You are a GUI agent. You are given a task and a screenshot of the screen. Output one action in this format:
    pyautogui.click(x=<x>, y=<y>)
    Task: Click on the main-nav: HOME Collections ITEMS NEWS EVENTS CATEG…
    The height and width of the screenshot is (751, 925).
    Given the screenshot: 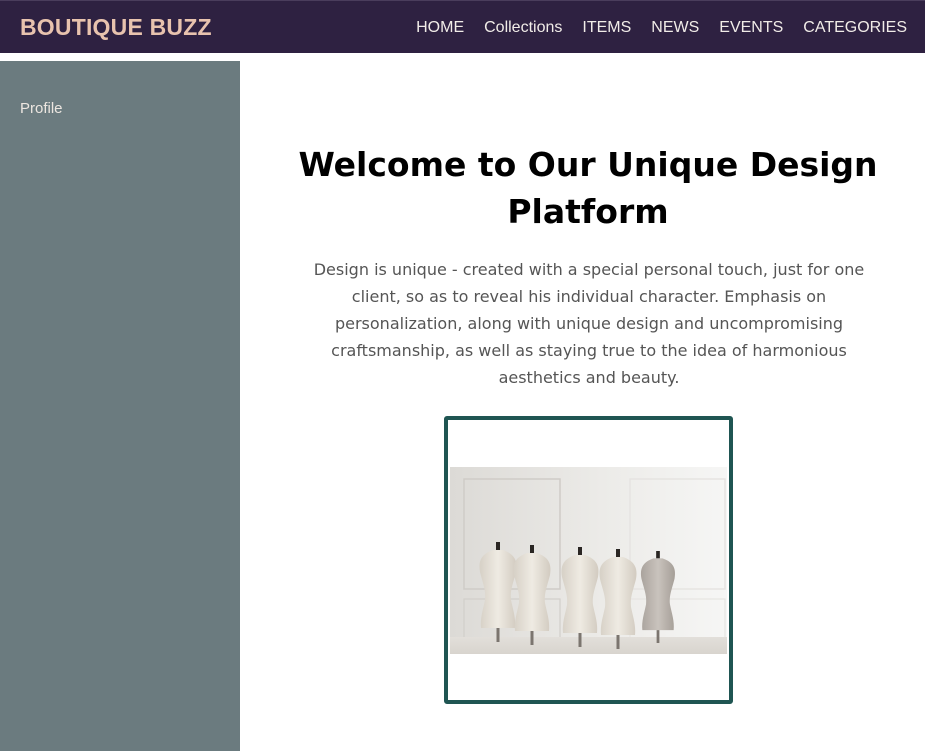 What is the action you would take?
    pyautogui.click(x=661, y=28)
    